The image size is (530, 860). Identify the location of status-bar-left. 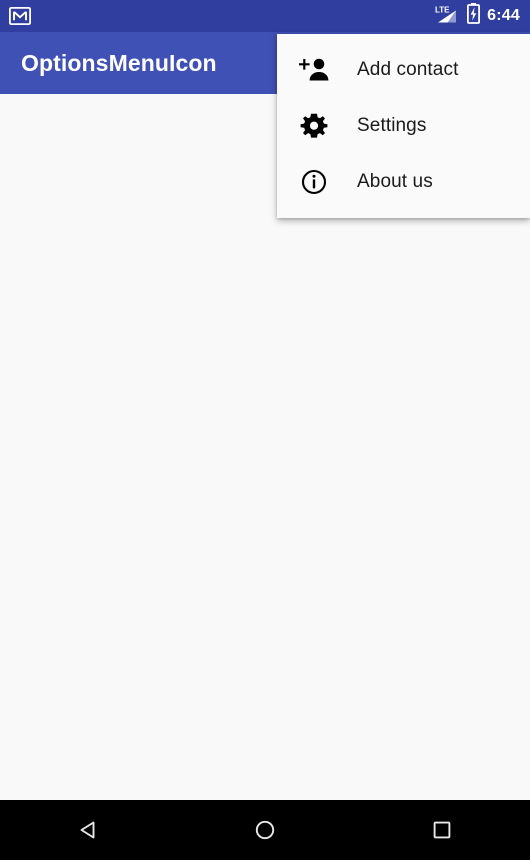
(20, 16).